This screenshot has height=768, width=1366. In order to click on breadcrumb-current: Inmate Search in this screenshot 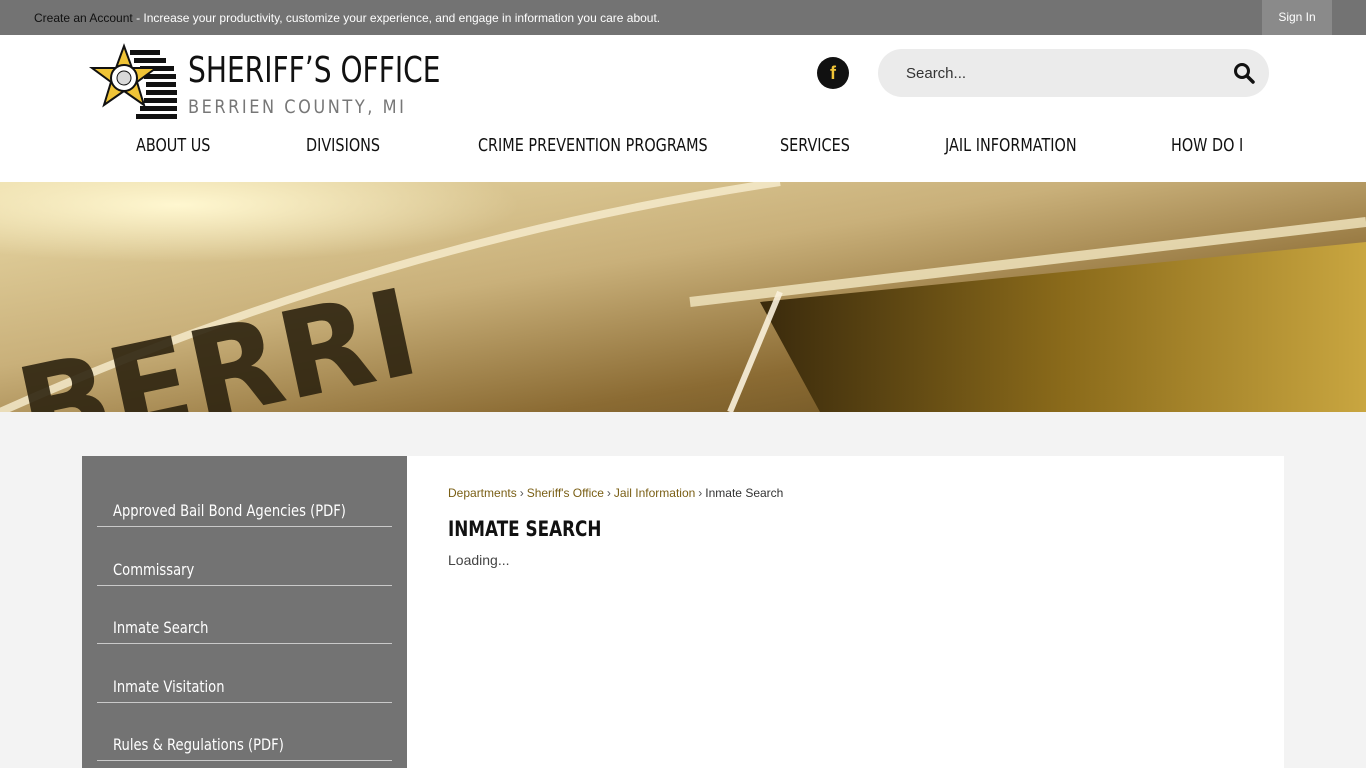, I will do `click(744, 493)`.